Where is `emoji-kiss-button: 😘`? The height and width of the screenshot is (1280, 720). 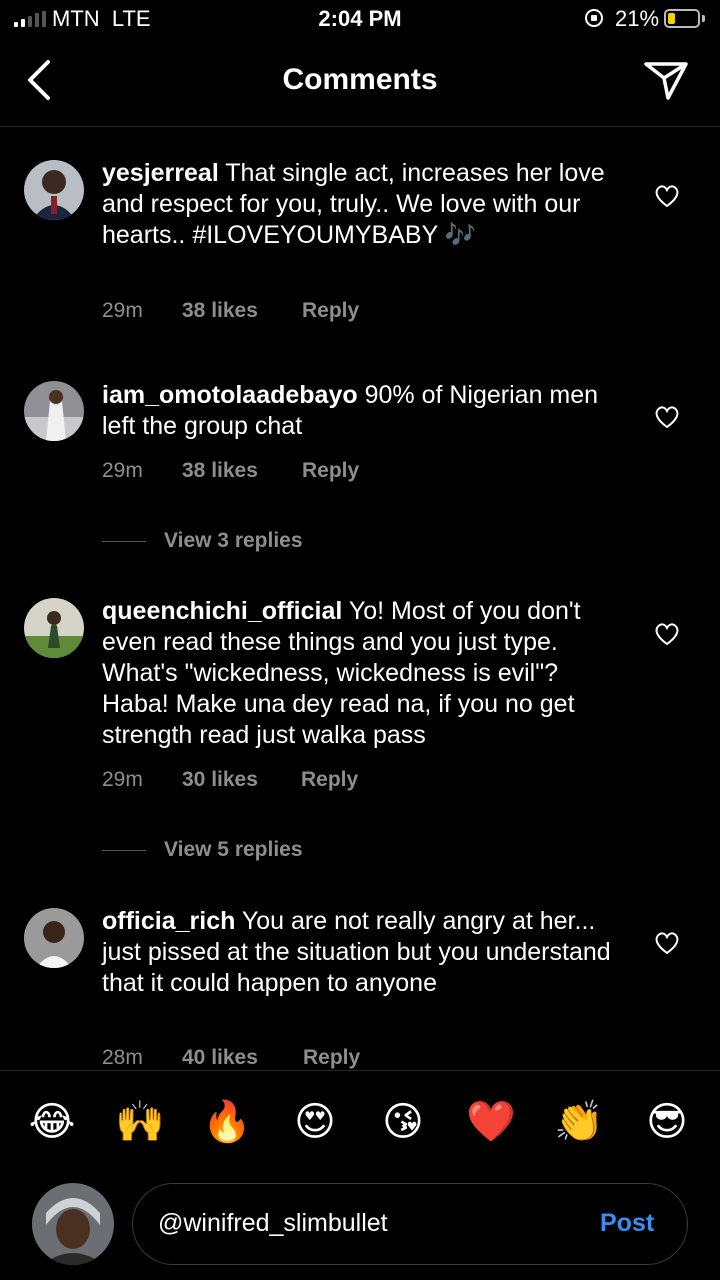
emoji-kiss-button: 😘 is located at coordinates (403, 1122).